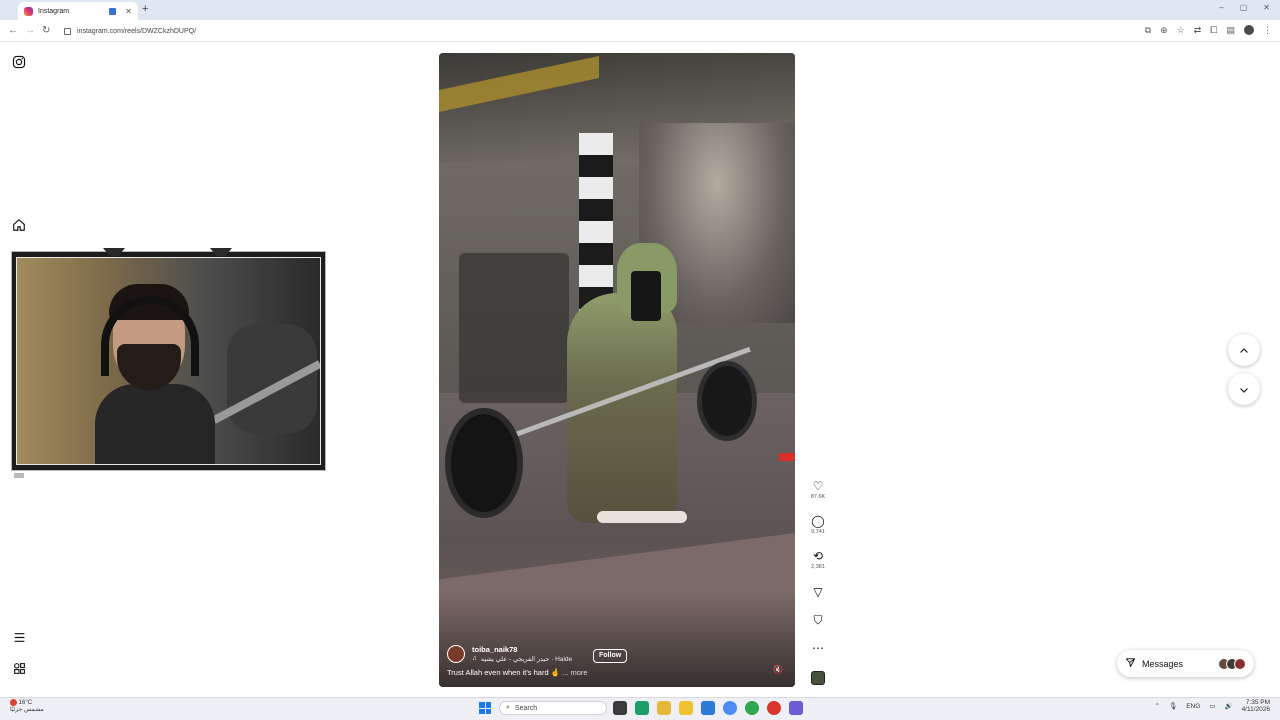 The image size is (1280, 720). What do you see at coordinates (1230, 663) in the screenshot?
I see `message-avatars` at bounding box center [1230, 663].